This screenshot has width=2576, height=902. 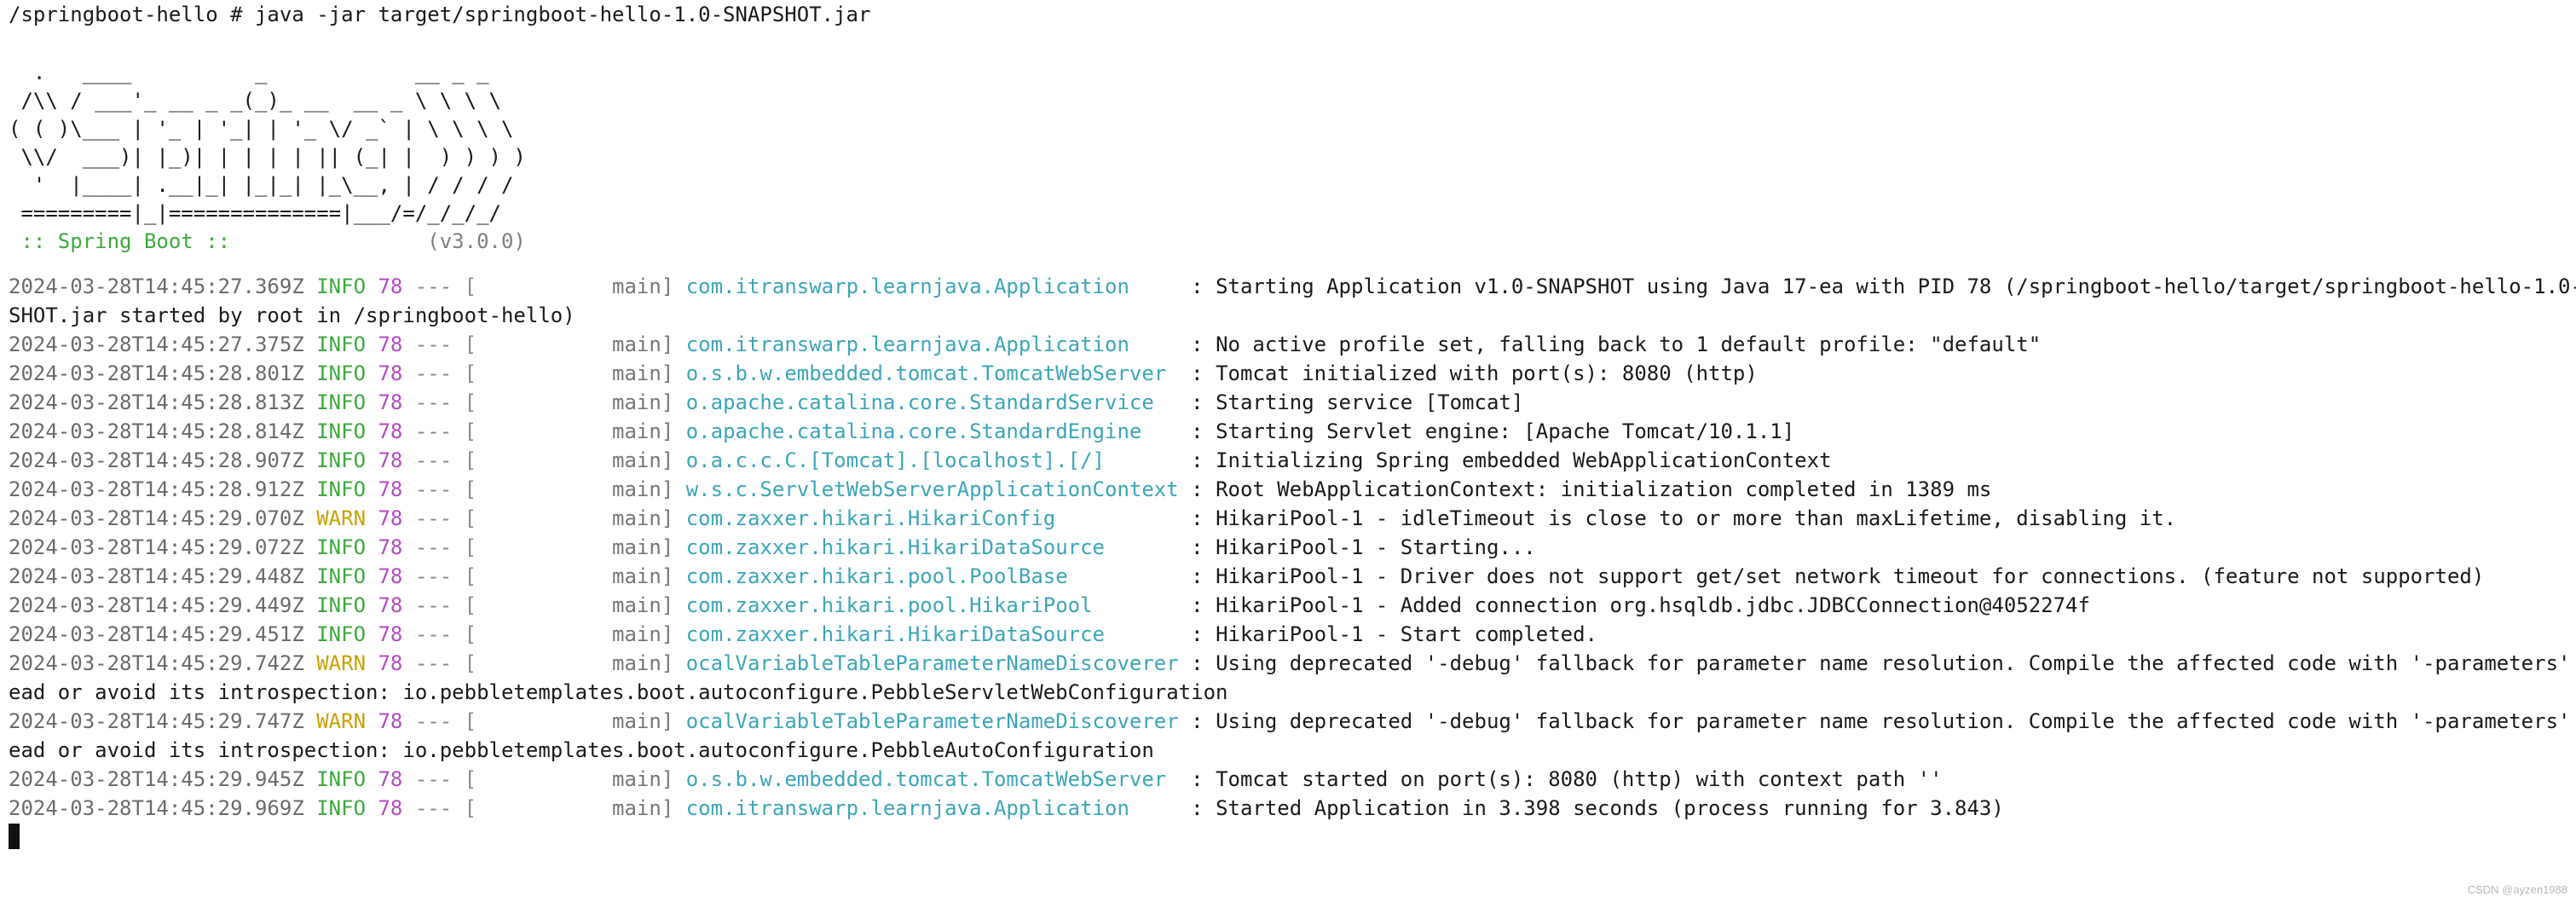 I want to click on log-logger-name: o.apache.catalina.core.StandardEngine, so click(x=938, y=431).